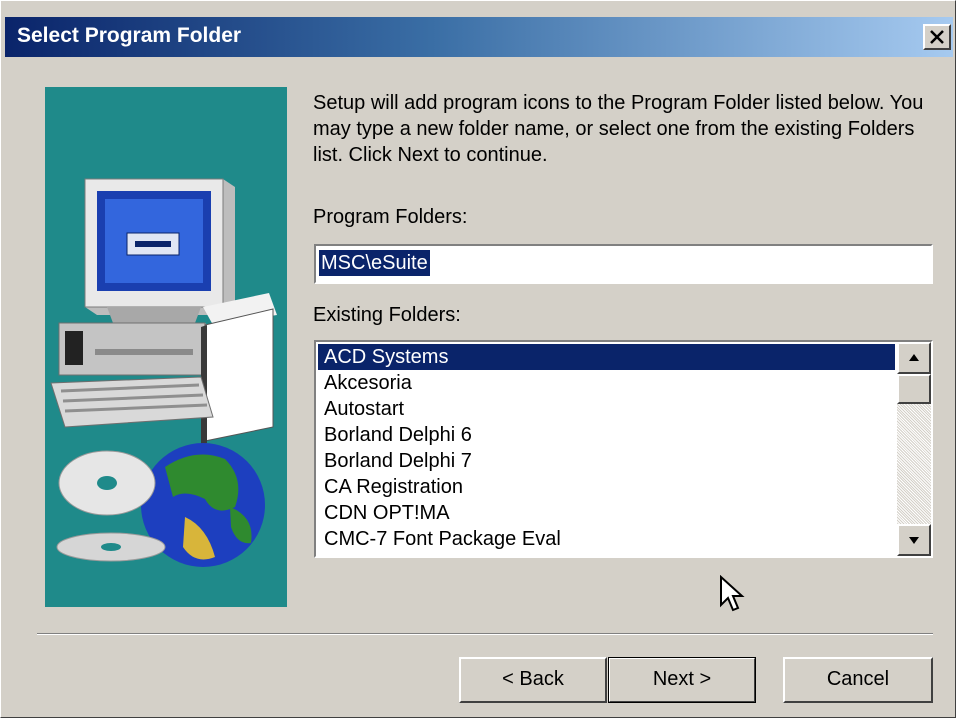 This screenshot has width=956, height=718. What do you see at coordinates (374, 263) in the screenshot?
I see `program-folder-value: MSC\eSuite` at bounding box center [374, 263].